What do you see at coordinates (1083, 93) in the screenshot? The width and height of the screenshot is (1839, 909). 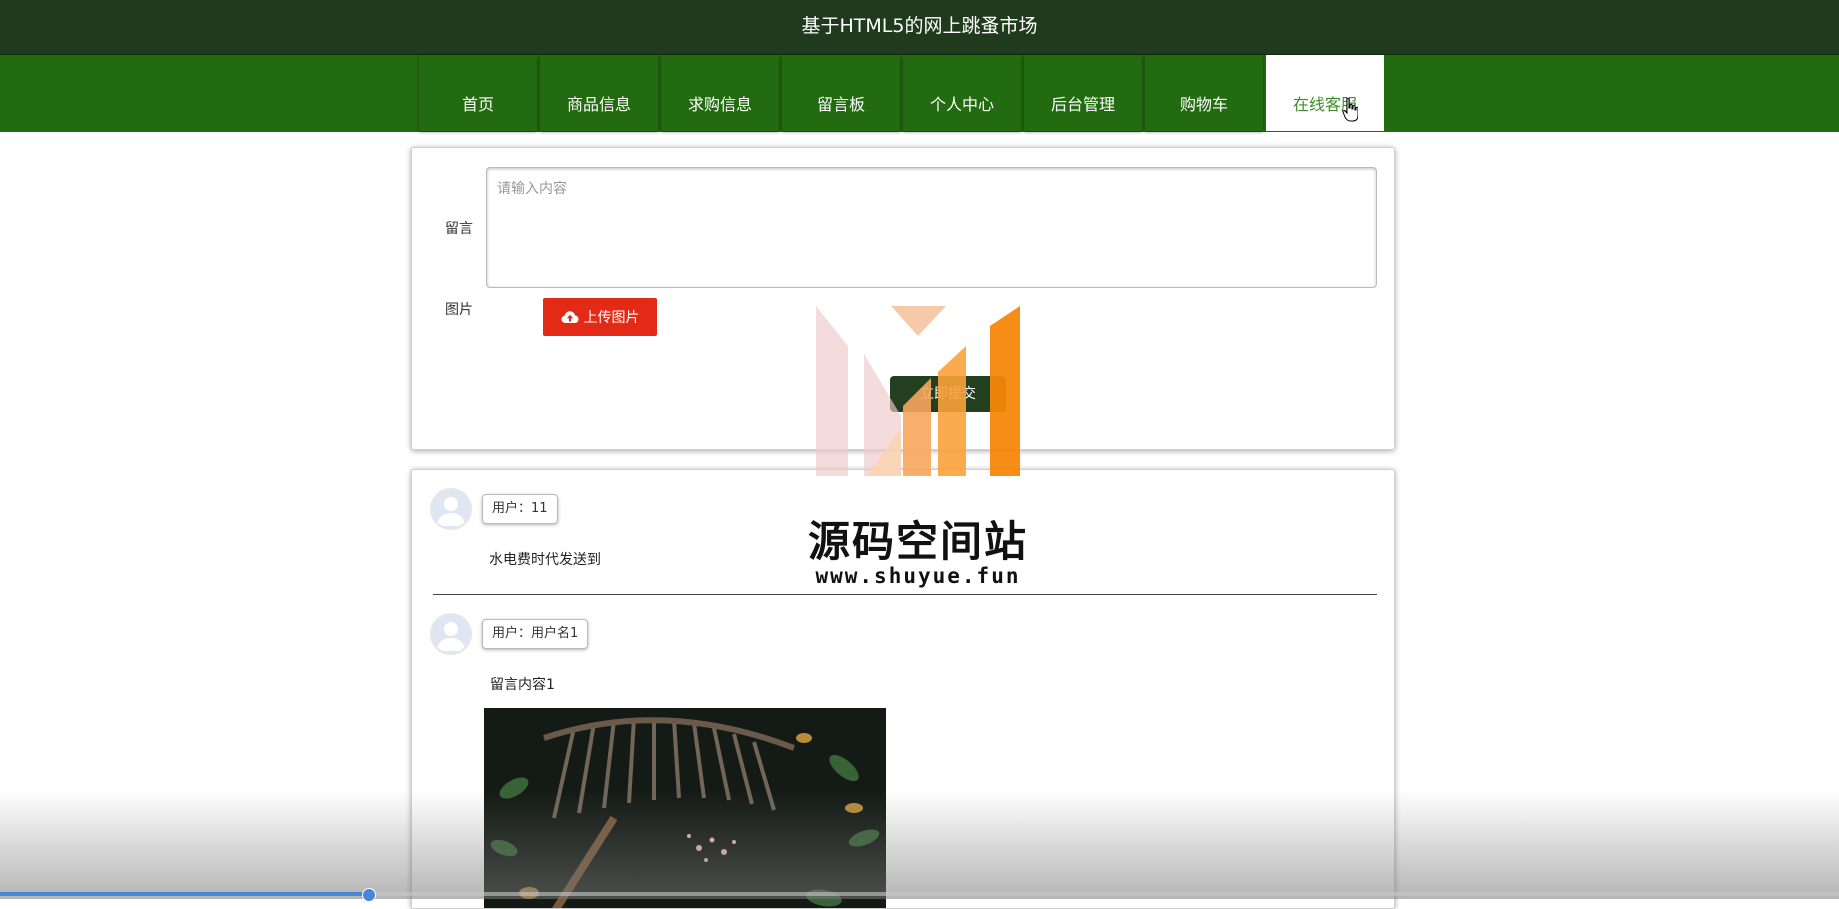 I see `nav-item-admin: 后台管理` at bounding box center [1083, 93].